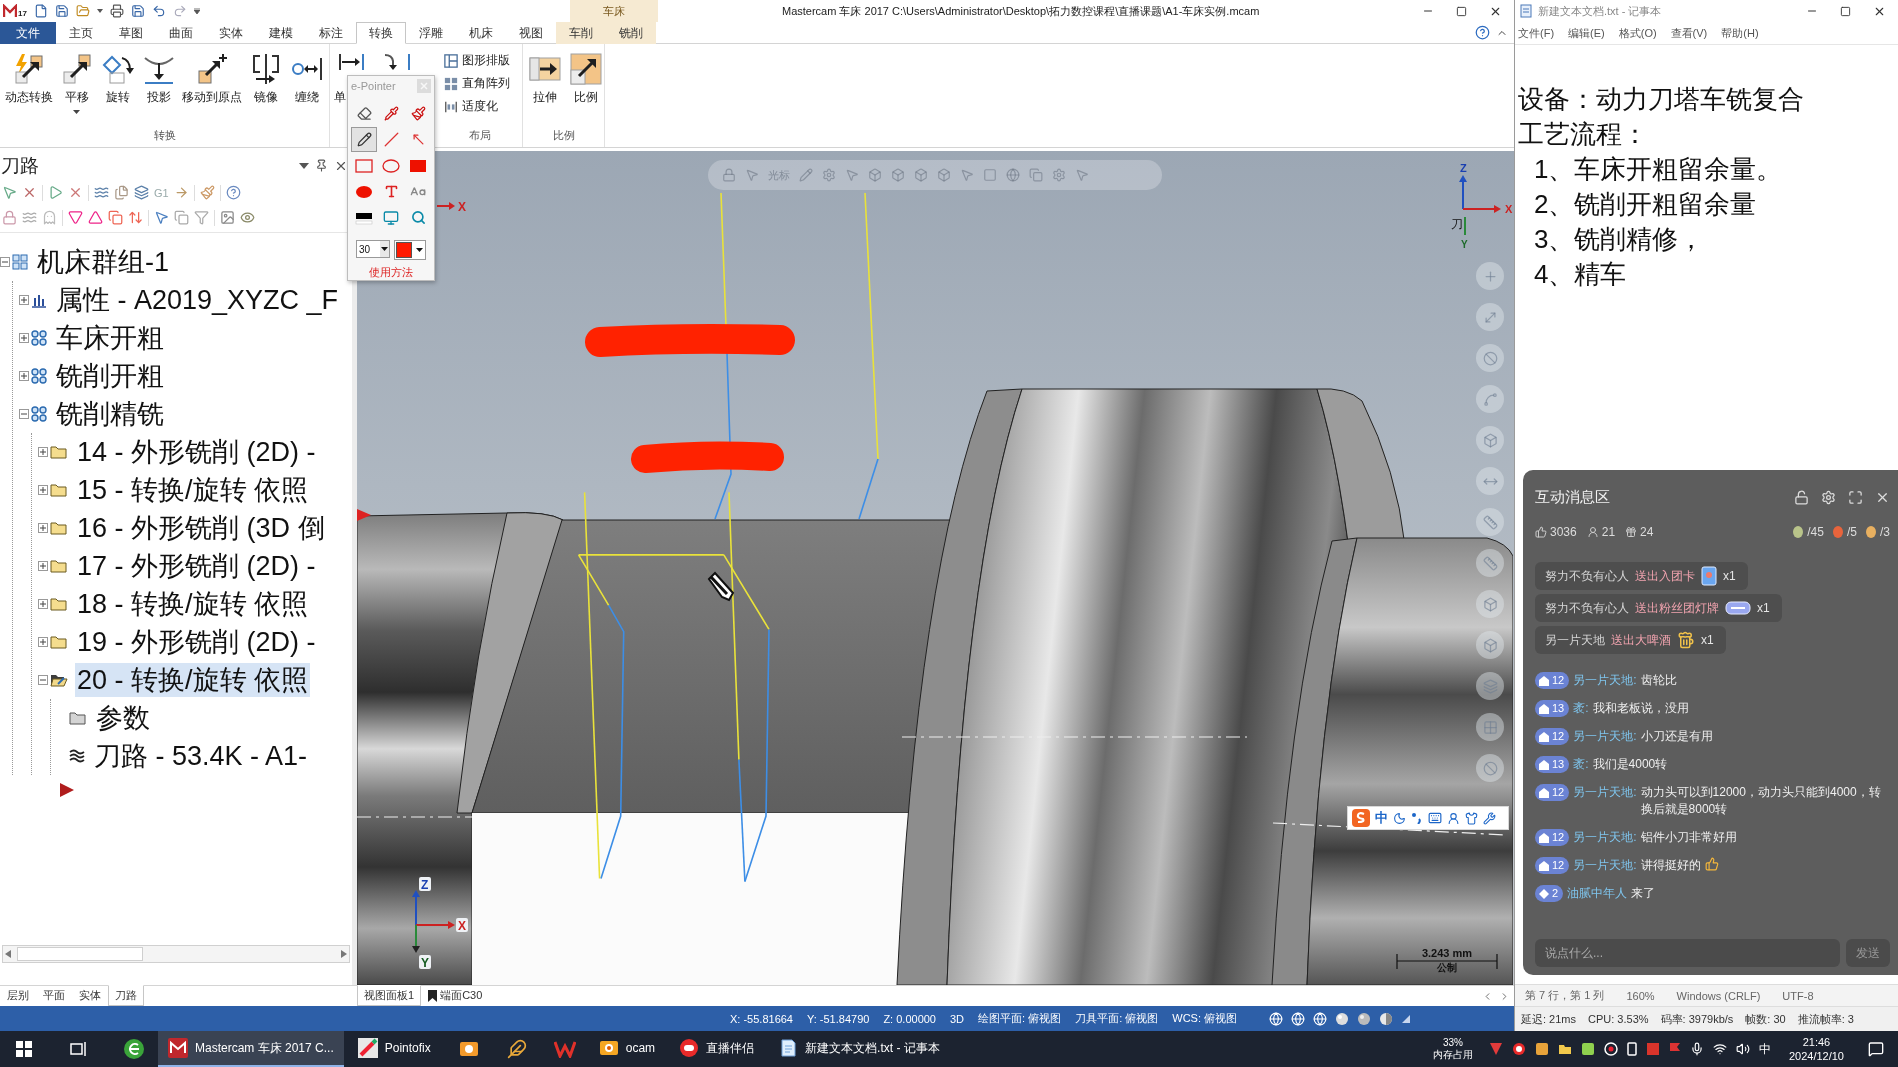 The height and width of the screenshot is (1067, 1898). What do you see at coordinates (391, 272) in the screenshot?
I see `help-link: 使用方法` at bounding box center [391, 272].